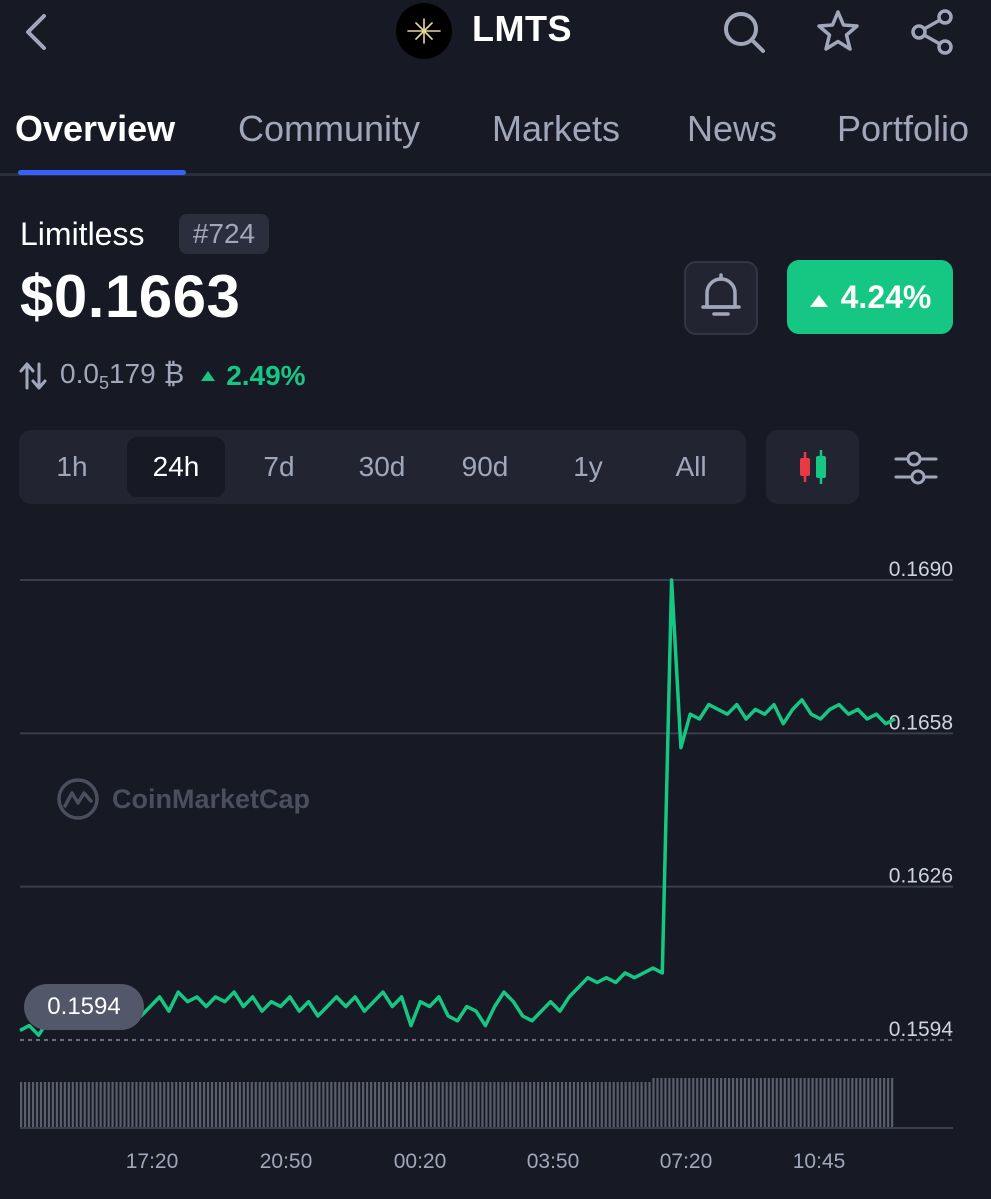 Image resolution: width=991 pixels, height=1199 pixels. Describe the element at coordinates (329, 129) in the screenshot. I see `tab-community: Community` at that location.